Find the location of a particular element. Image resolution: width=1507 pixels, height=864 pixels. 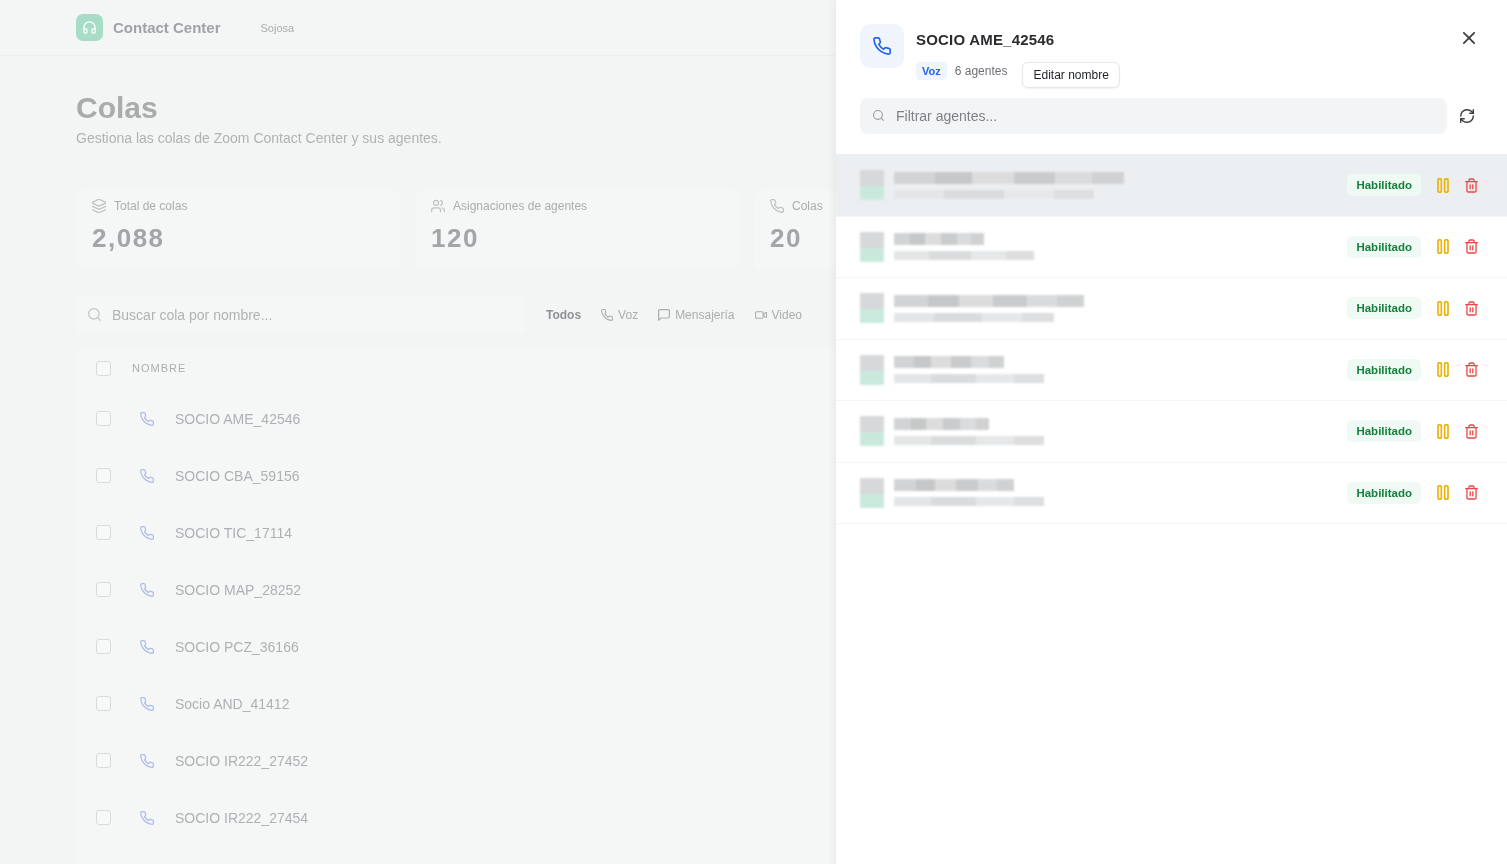

stat-label: Asignaciones de agentes is located at coordinates (520, 206).